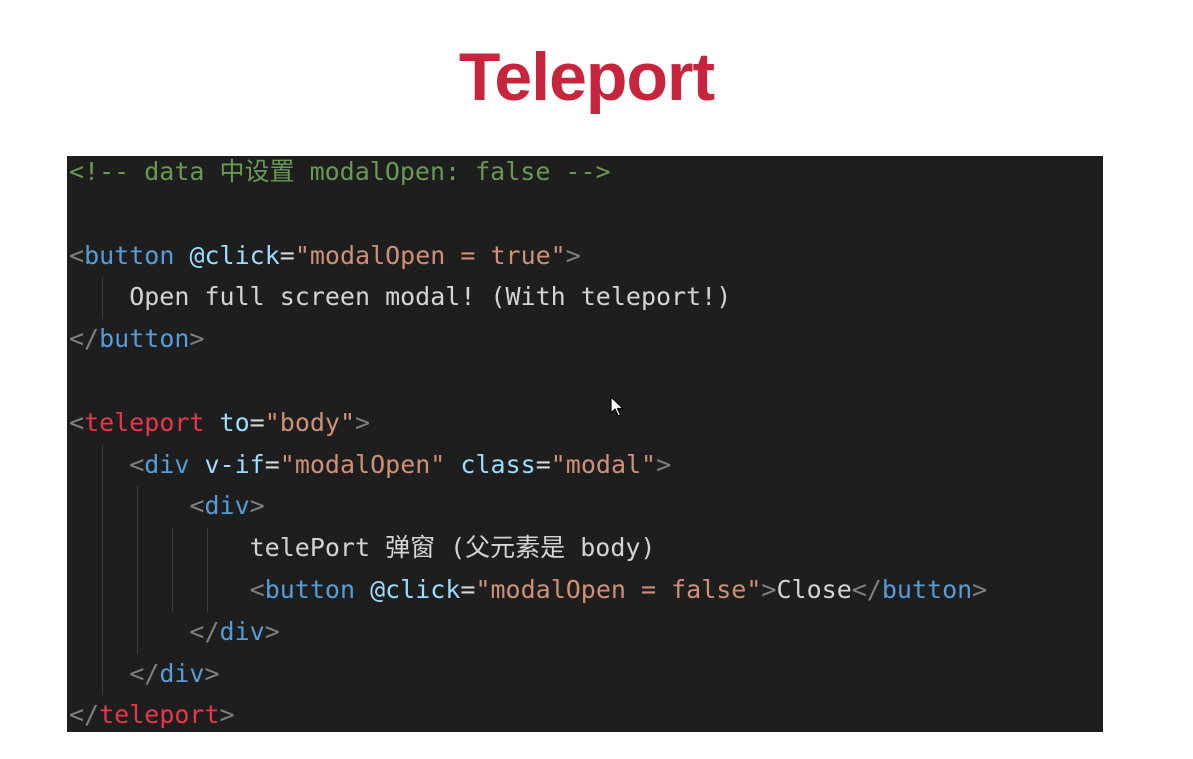 The image size is (1193, 759). I want to click on slide-title: Teleport, so click(586, 77).